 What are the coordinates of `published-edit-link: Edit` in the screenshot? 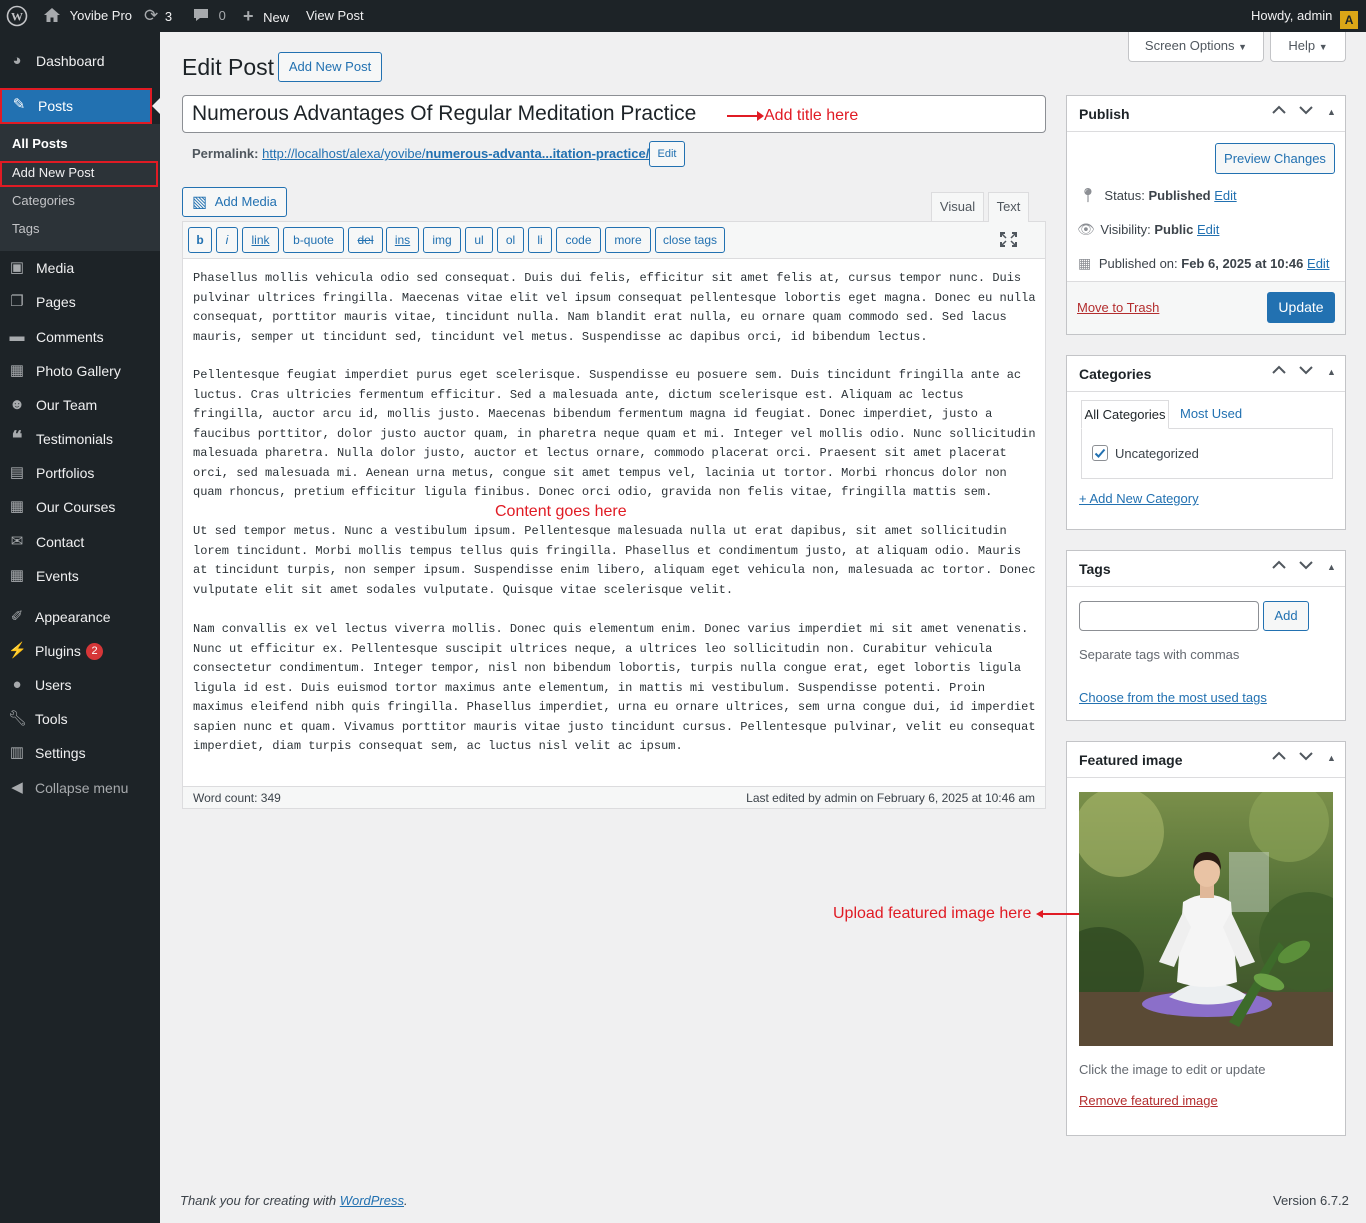 It's located at (1318, 263).